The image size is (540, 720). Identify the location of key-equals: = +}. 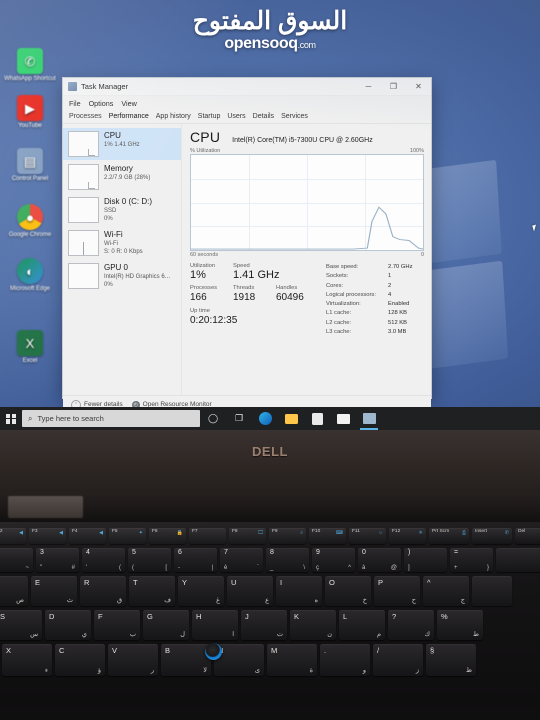
(471, 560).